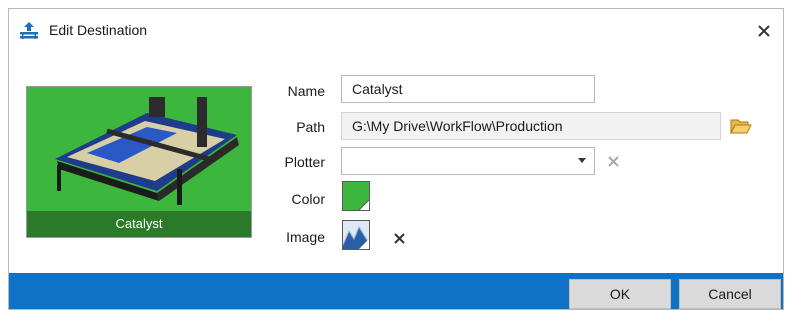 The image size is (785, 311). I want to click on name-label: Name, so click(306, 91).